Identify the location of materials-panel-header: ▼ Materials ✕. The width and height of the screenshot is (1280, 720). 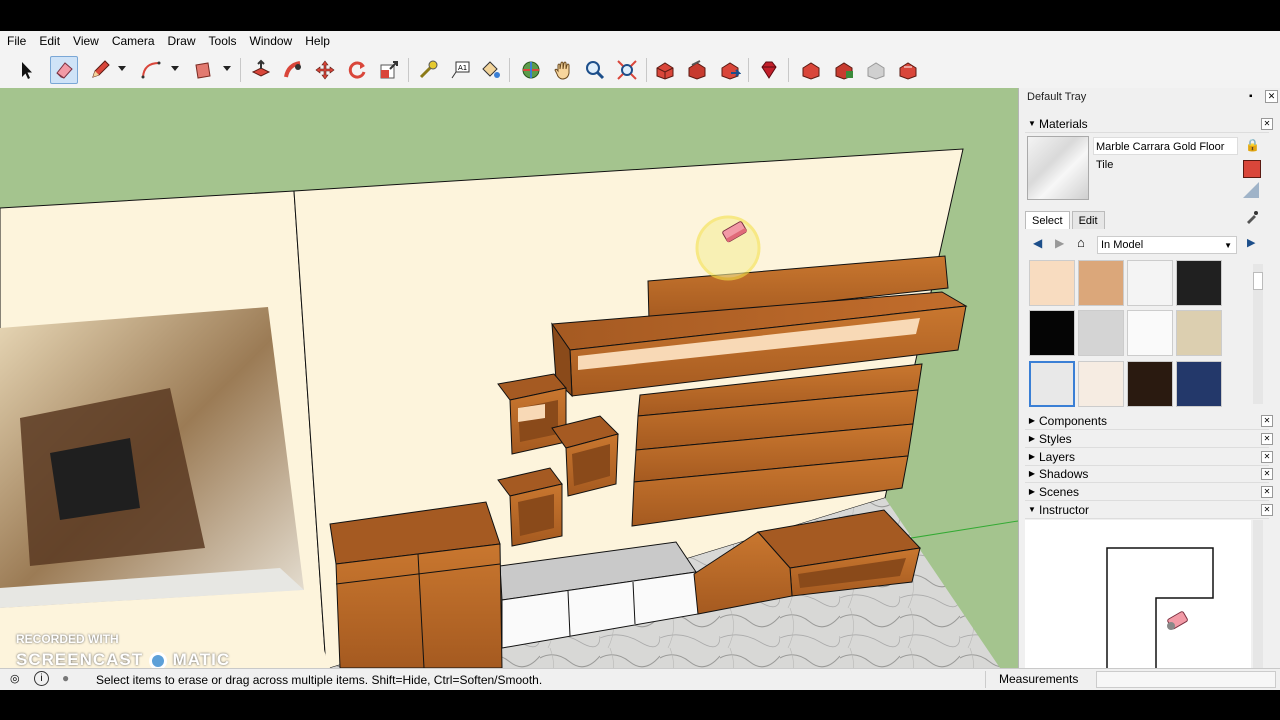
(1149, 124).